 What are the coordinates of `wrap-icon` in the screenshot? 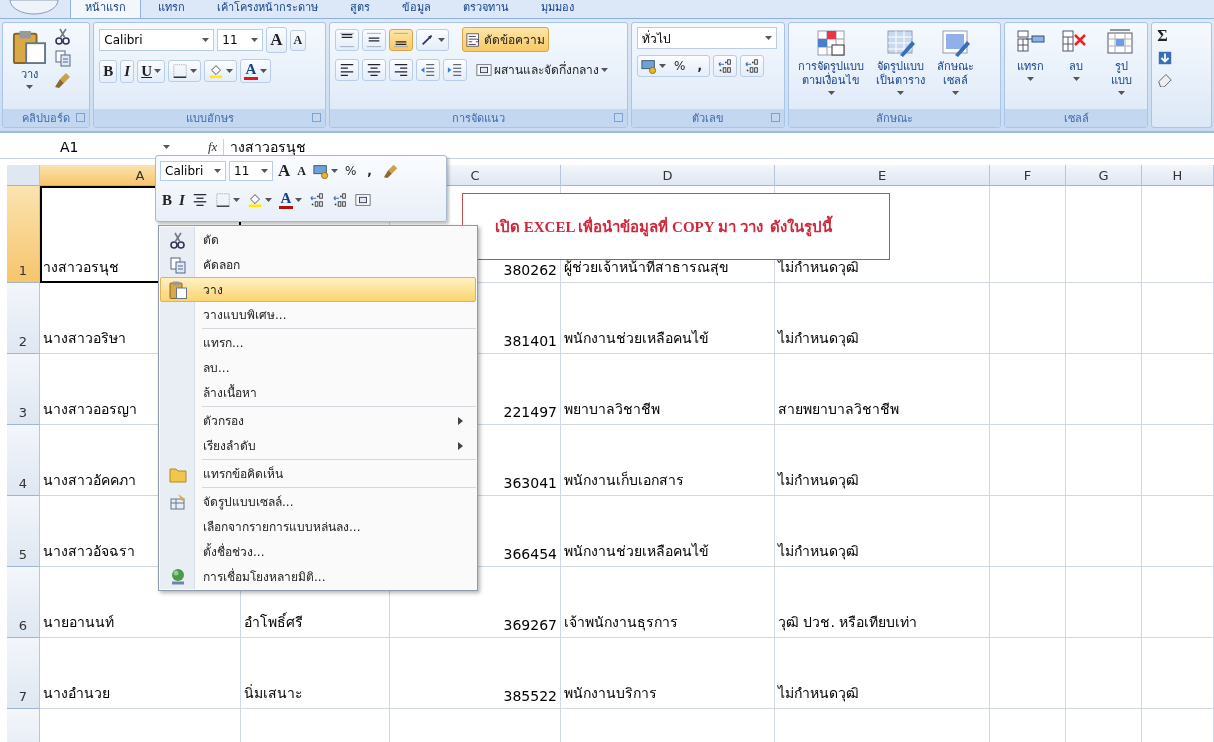 It's located at (473, 39).